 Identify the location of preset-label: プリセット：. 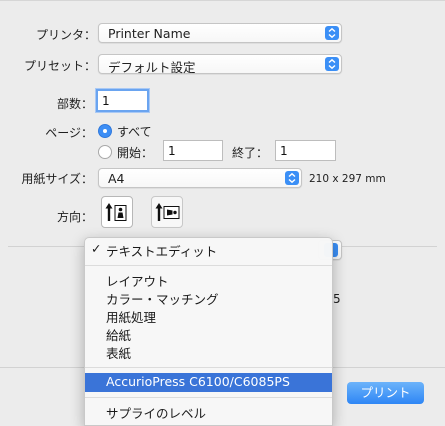
(59, 66).